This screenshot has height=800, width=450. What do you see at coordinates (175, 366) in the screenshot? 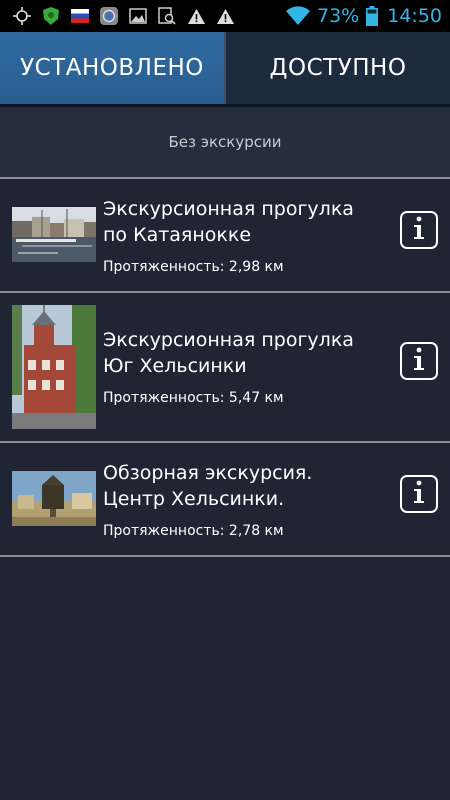
I see `tour-title-line2: Юг Хельсинки` at bounding box center [175, 366].